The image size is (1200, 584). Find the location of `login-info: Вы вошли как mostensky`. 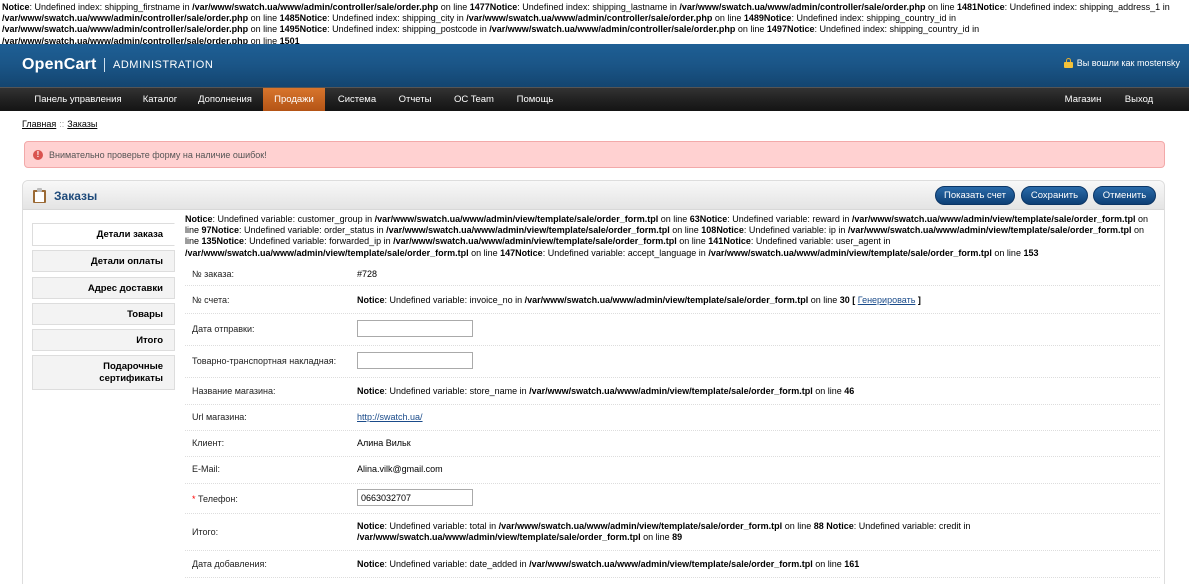

login-info: Вы вошли как mostensky is located at coordinates (1121, 63).